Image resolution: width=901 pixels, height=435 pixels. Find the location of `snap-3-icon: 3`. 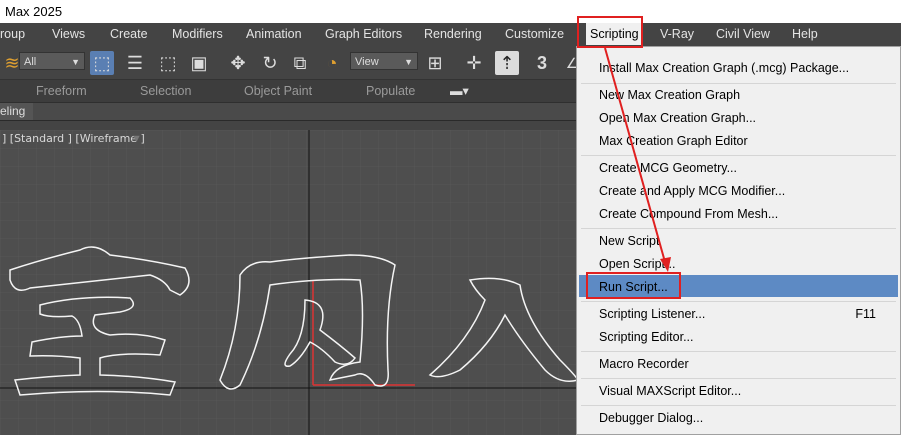

snap-3-icon: 3 is located at coordinates (542, 63).